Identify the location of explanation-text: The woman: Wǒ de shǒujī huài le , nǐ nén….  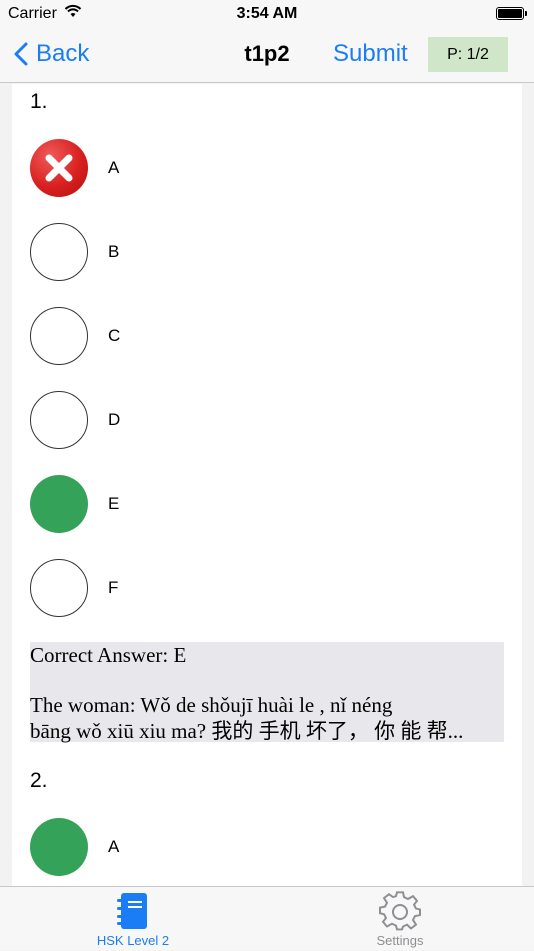
(267, 718).